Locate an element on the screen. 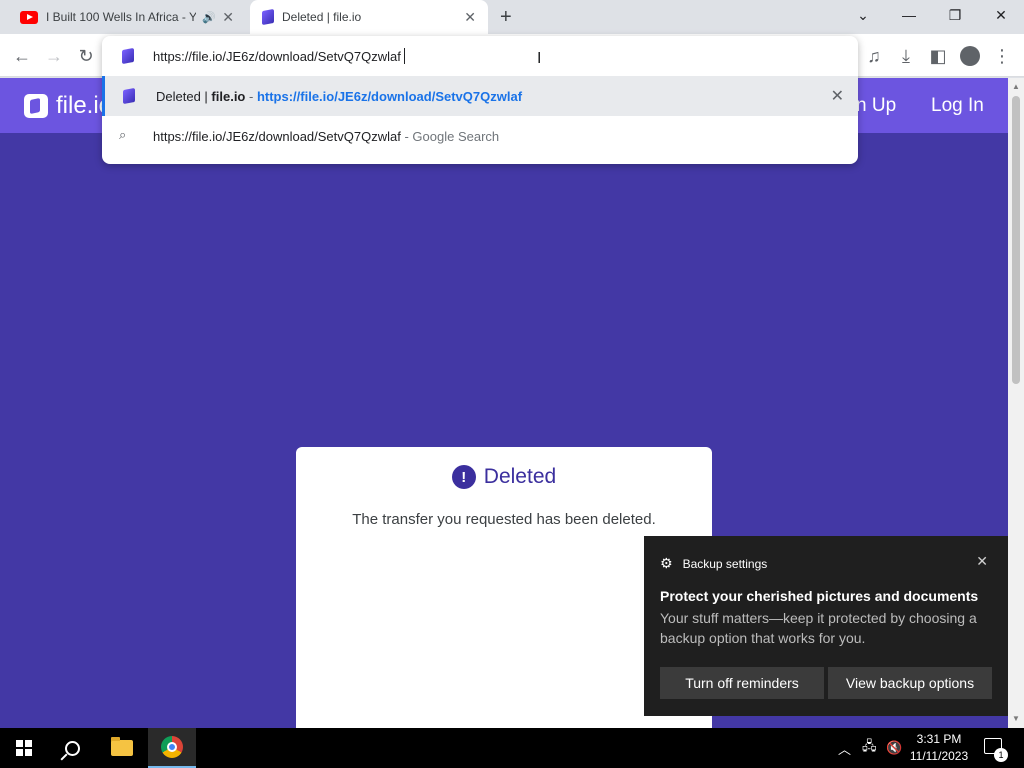 This screenshot has height=768, width=1024. tab-youtube: I Built 100 Wells In Africa - Yo 🔊 ✕ is located at coordinates (127, 17).